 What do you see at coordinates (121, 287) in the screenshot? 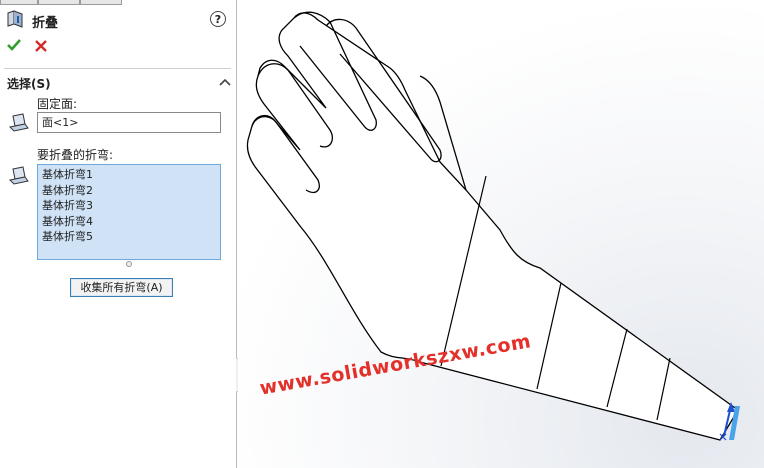
I see `collect-all-bends-button: 收集所有折弯(A)` at bounding box center [121, 287].